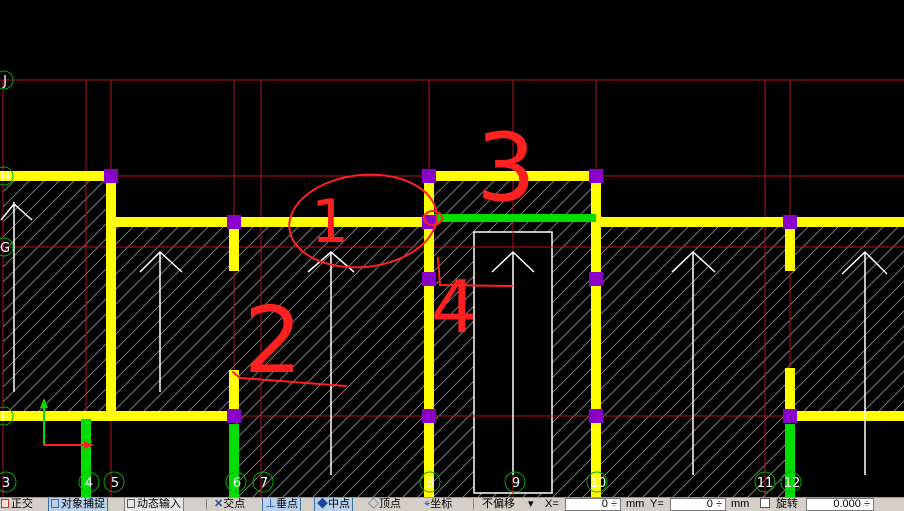  Describe the element at coordinates (390, 504) in the screenshot. I see `vertex-label: 顶点` at that location.